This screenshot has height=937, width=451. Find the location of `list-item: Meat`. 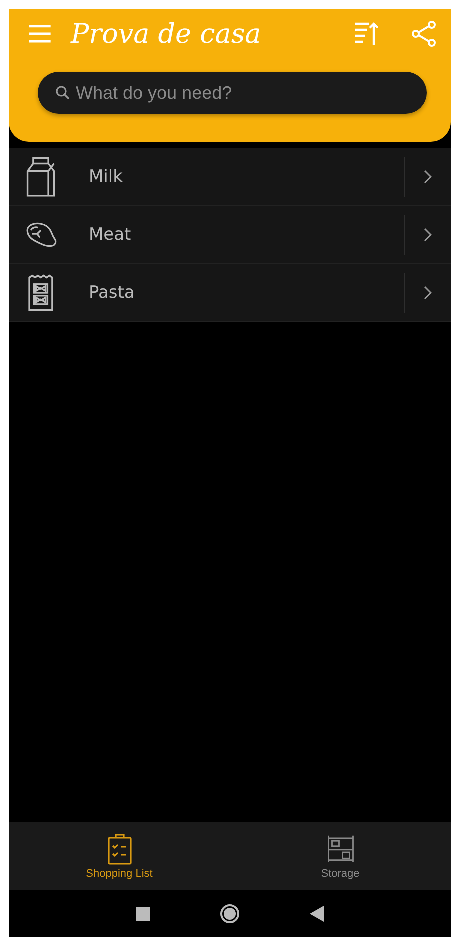

list-item: Meat is located at coordinates (230, 235).